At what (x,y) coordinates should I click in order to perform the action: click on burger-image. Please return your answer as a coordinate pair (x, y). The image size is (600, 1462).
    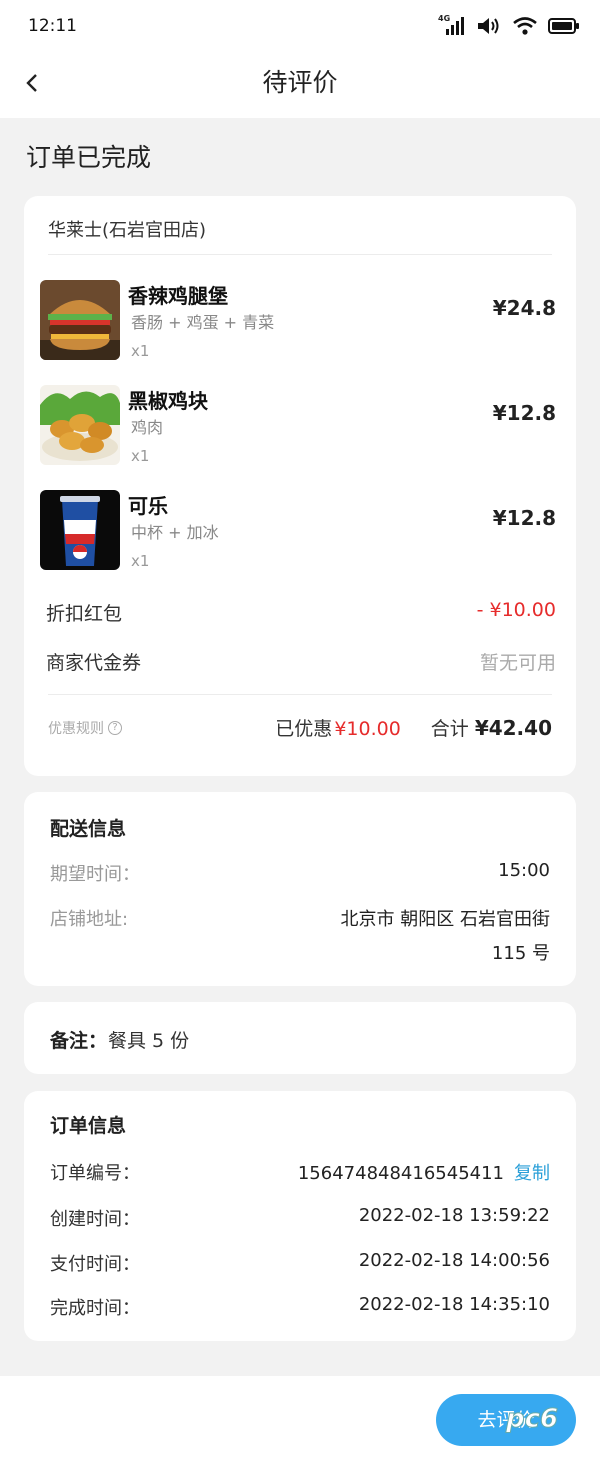
    Looking at the image, I should click on (80, 320).